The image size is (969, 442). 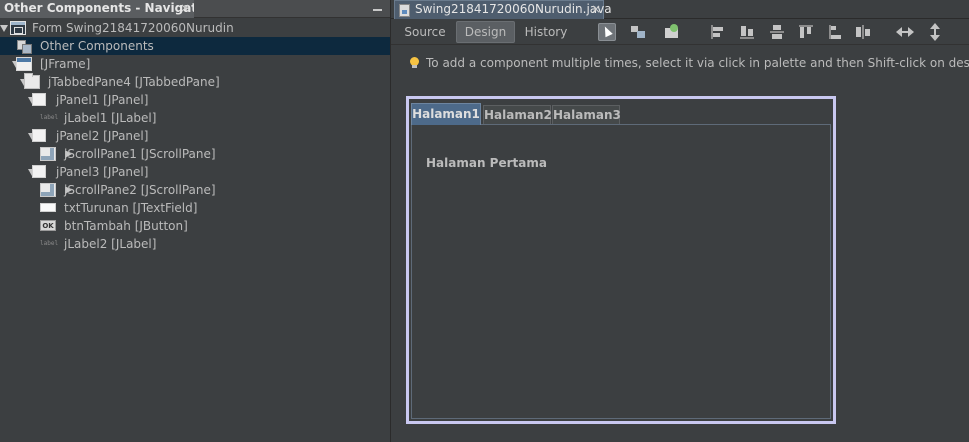 What do you see at coordinates (110, 244) in the screenshot?
I see `tree-node-label: jLabel2 [JLabel]` at bounding box center [110, 244].